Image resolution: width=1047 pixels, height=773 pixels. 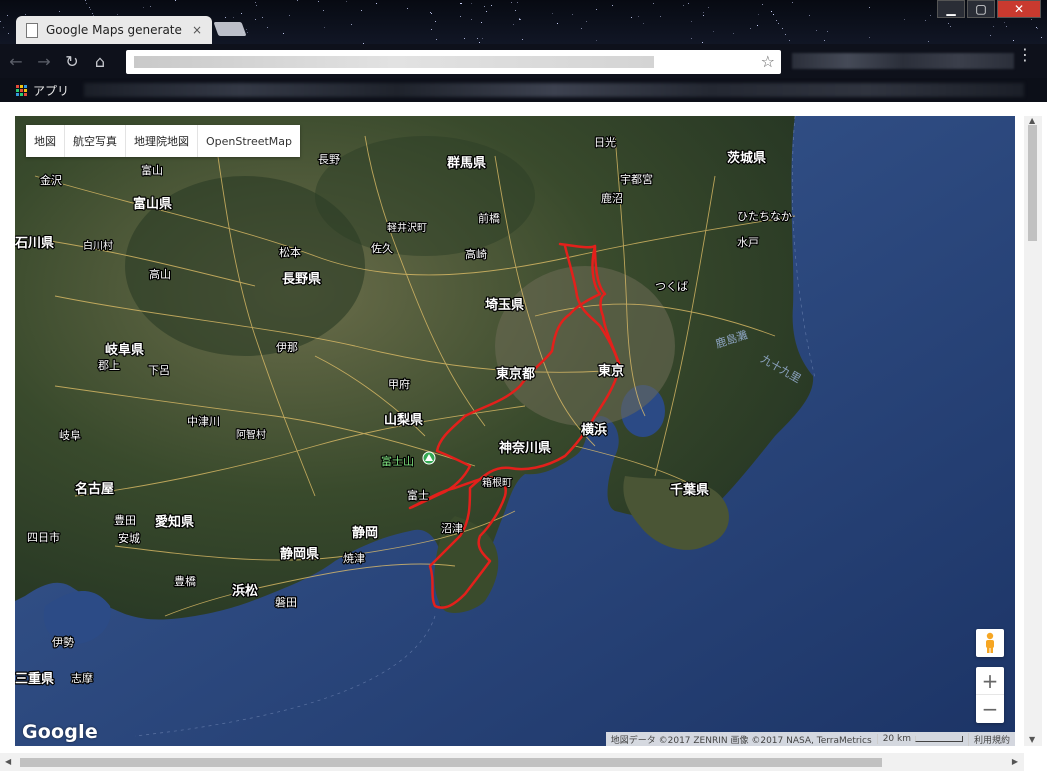 I want to click on browser-toolbar: ← → ↻ ⌂ ☆ ⋮, so click(x=523, y=61).